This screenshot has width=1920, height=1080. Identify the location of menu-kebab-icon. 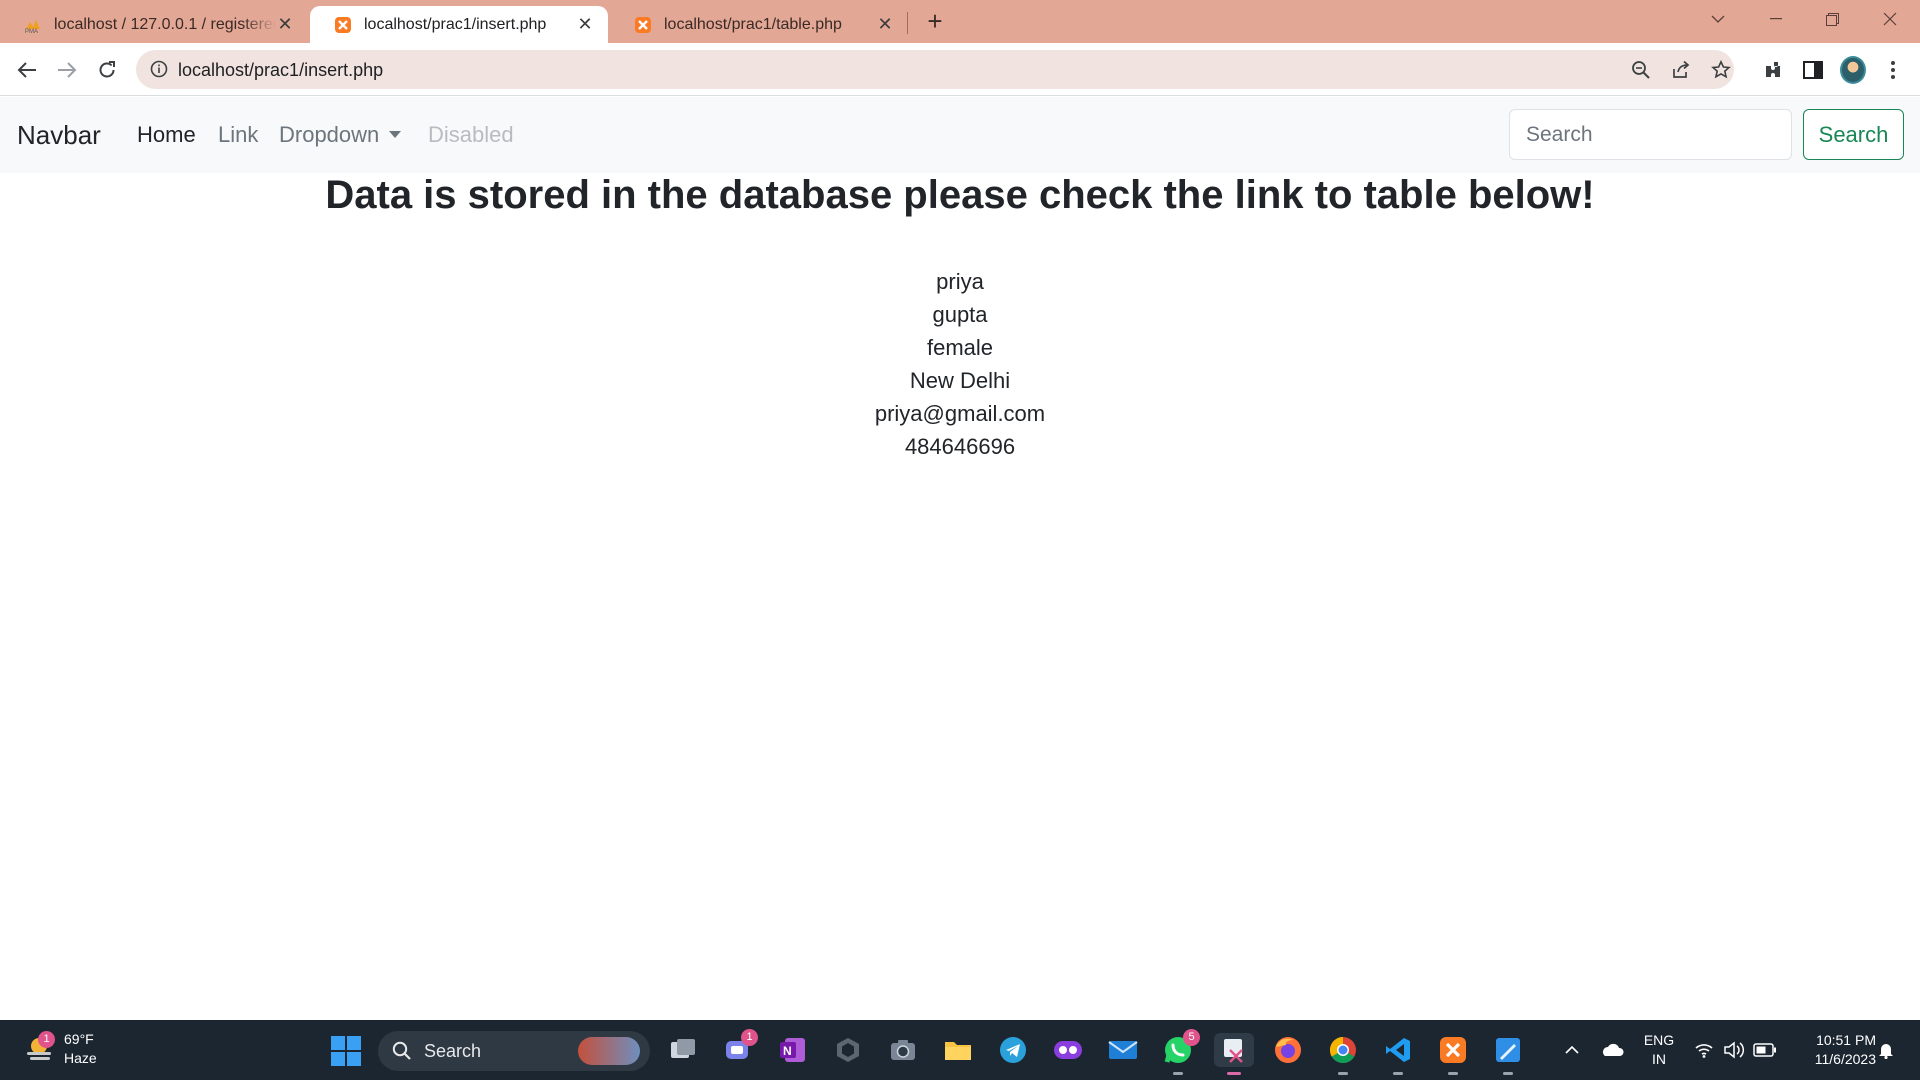
(1893, 70).